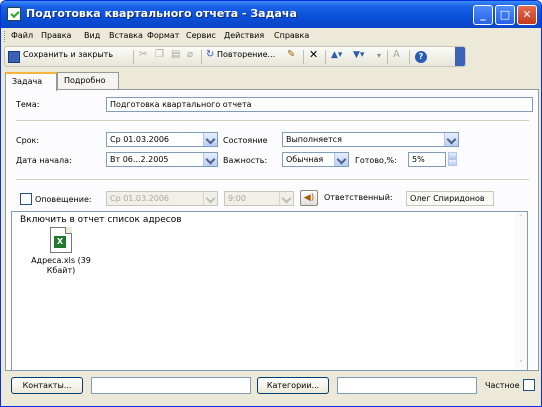 This screenshot has height=407, width=542. What do you see at coordinates (450, 198) in the screenshot?
I see `owner-field: Олег Спиридонов` at bounding box center [450, 198].